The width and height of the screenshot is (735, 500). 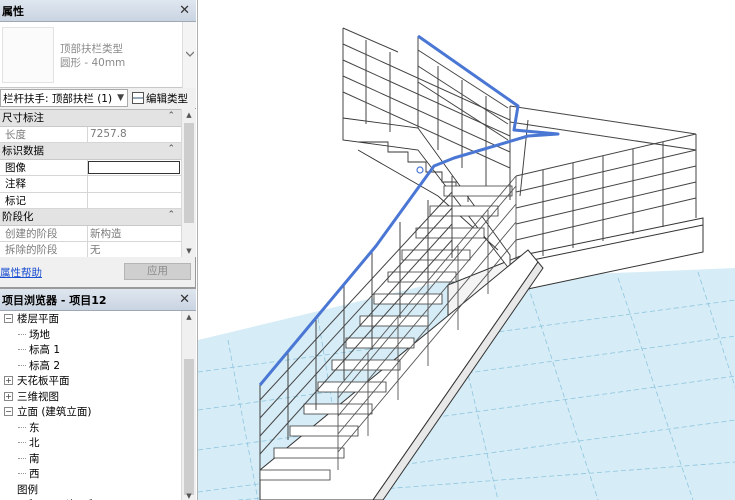 What do you see at coordinates (27, 489) in the screenshot?
I see `tree-node-label: 图例` at bounding box center [27, 489].